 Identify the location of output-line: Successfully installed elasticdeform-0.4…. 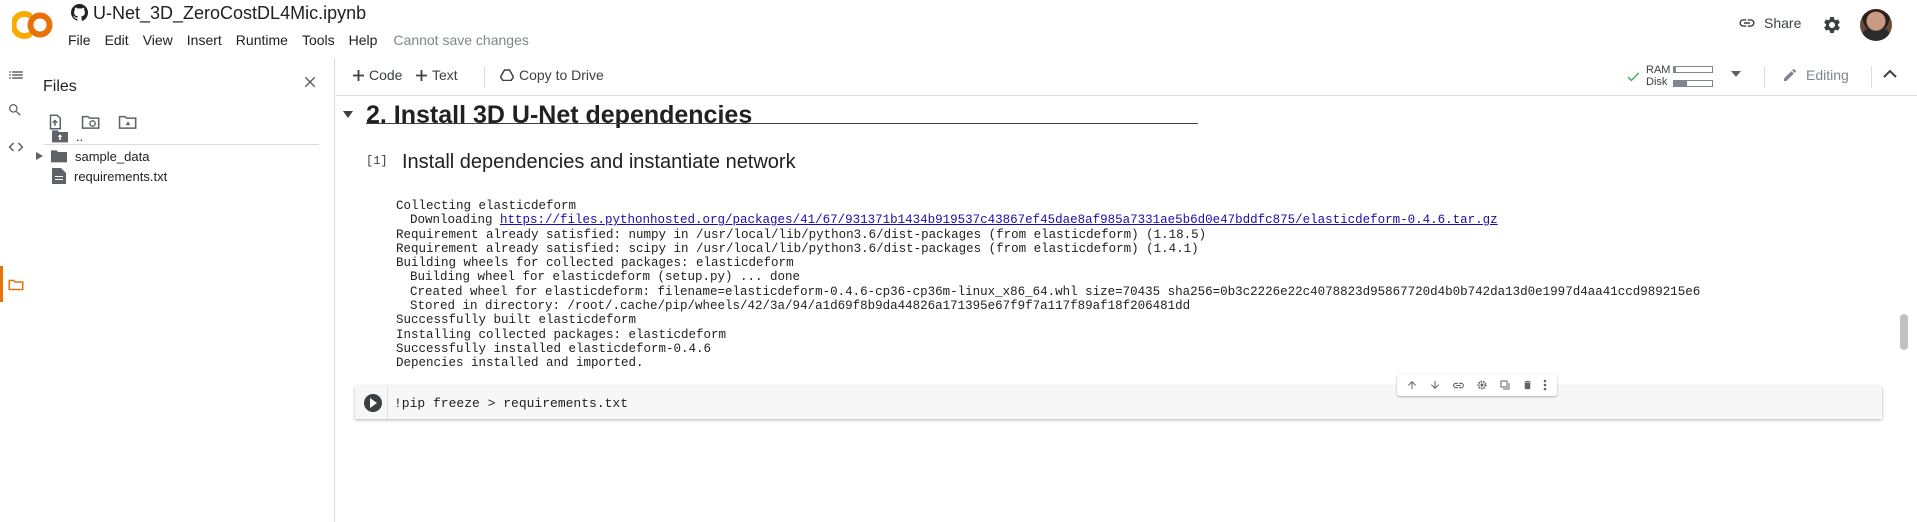
(554, 348).